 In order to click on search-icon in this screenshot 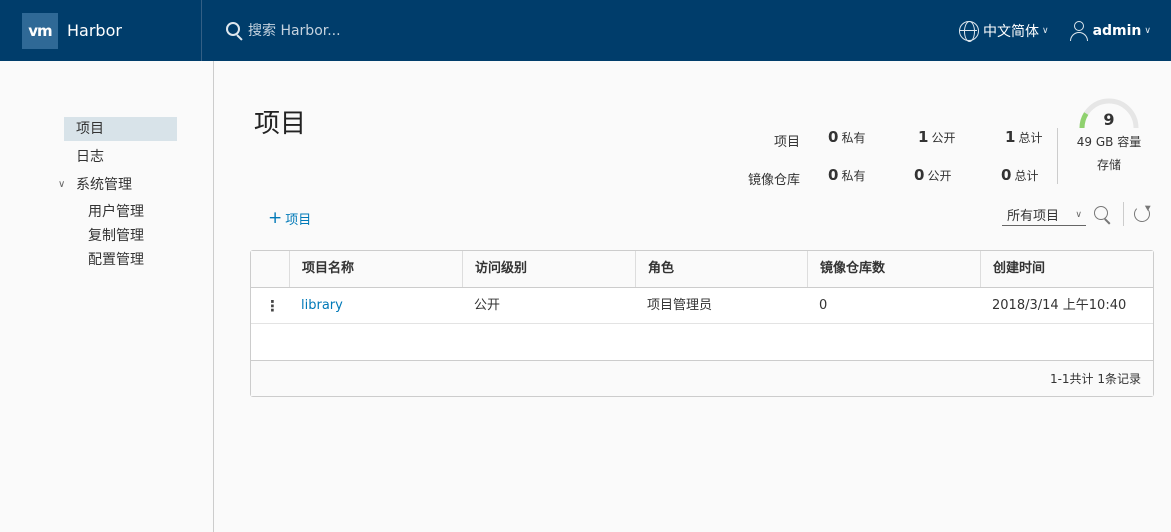, I will do `click(235, 31)`.